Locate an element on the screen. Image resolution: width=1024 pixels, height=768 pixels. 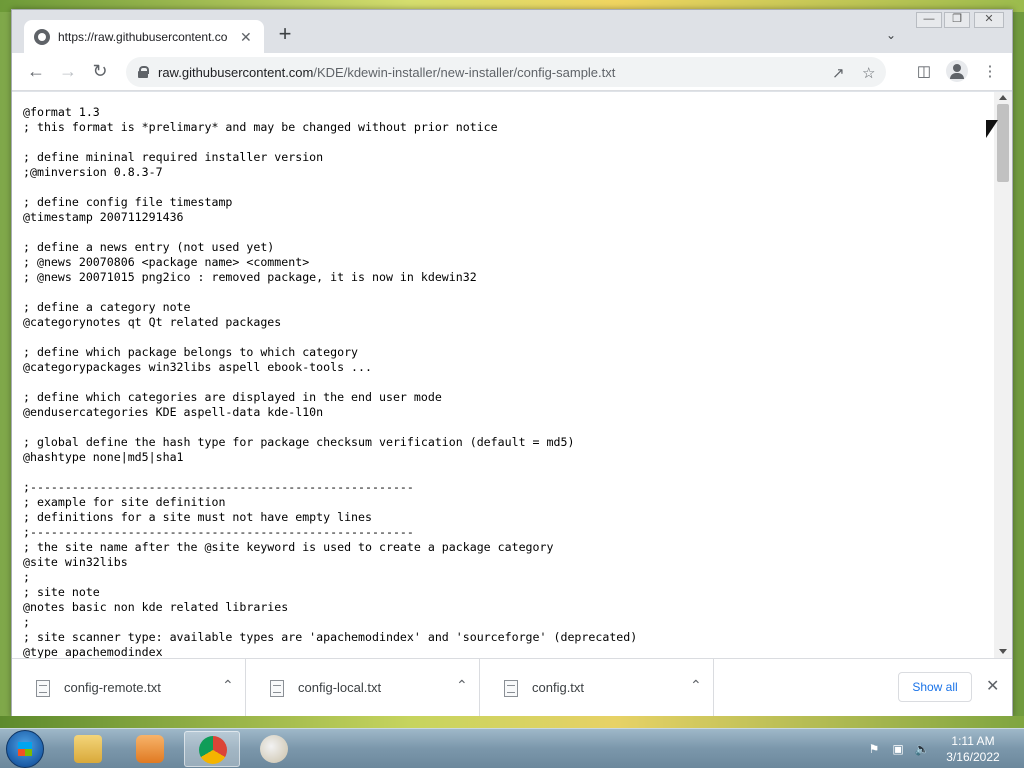
side-panel-icon: ◫ is located at coordinates (924, 71).